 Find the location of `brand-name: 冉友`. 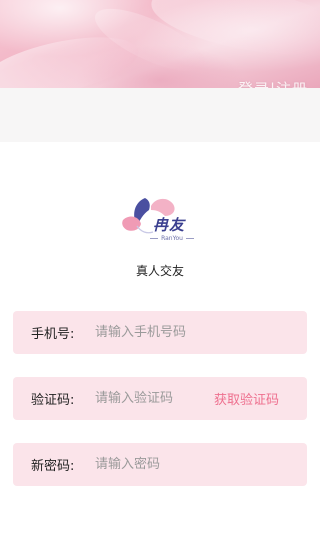

brand-name: 冉友 is located at coordinates (169, 225).